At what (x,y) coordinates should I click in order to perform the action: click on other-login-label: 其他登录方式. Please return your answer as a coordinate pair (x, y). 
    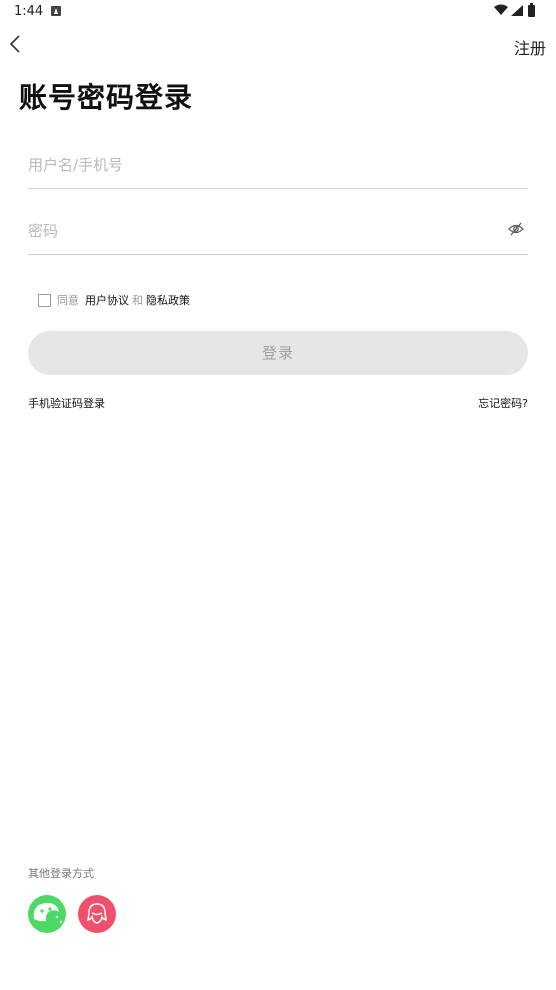
    Looking at the image, I should click on (61, 873).